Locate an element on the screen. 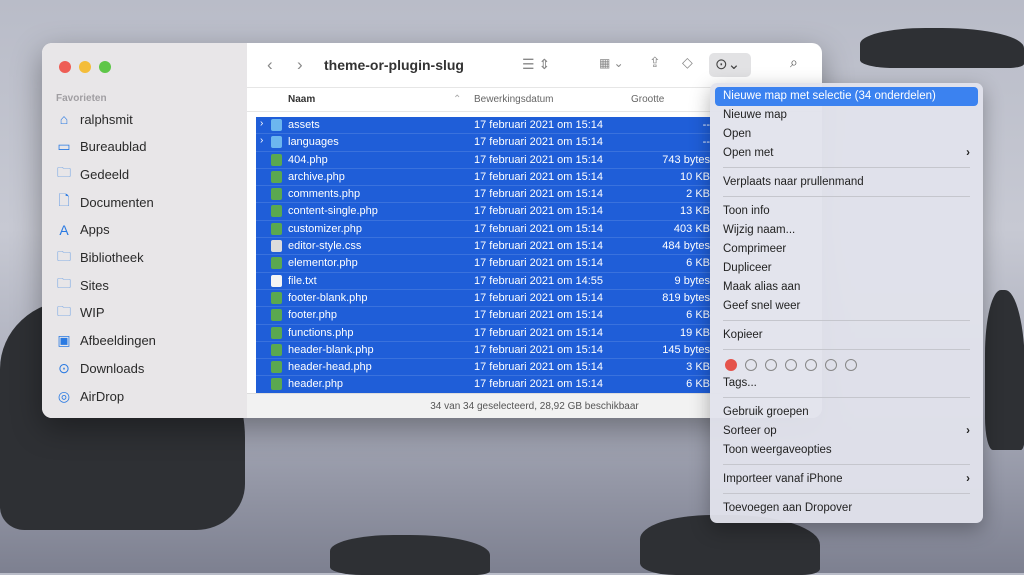 The height and width of the screenshot is (575, 1024). ellipsis-circle-icon: ⊙⌄ is located at coordinates (728, 64).